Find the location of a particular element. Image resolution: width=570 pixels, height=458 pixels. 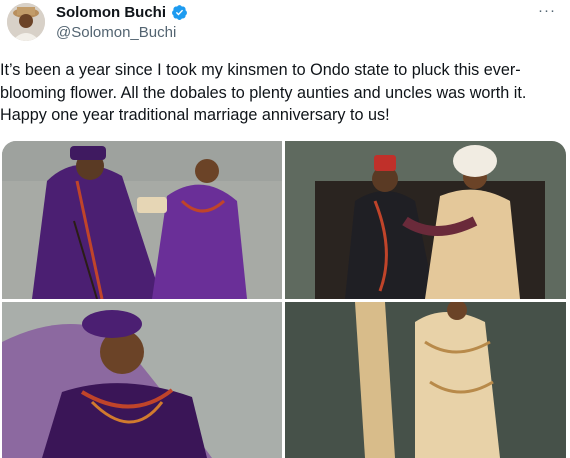

avatar-photo-icon is located at coordinates (26, 22).